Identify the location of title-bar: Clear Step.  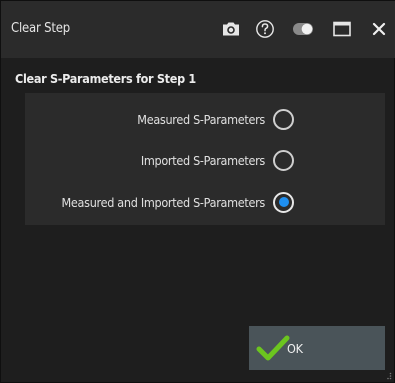
(198, 29).